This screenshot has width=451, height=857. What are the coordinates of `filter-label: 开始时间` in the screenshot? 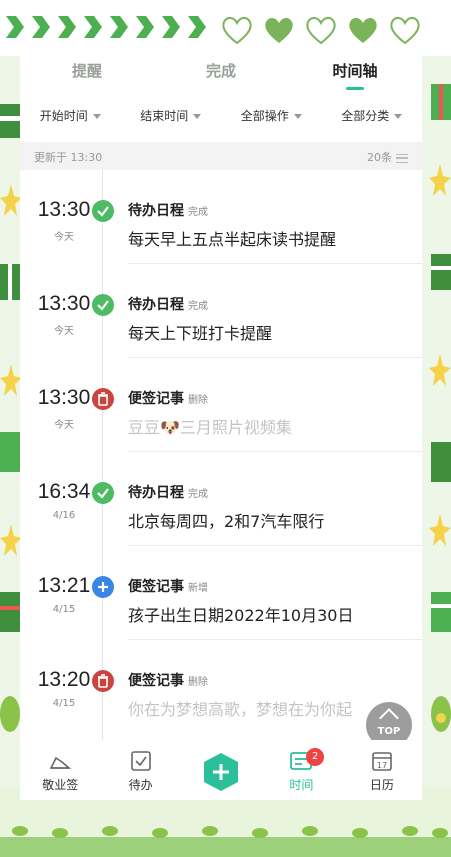 It's located at (63, 116).